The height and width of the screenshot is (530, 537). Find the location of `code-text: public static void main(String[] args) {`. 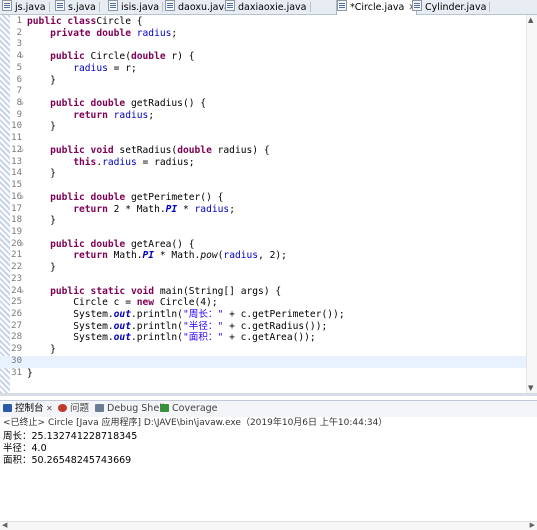

code-text: public static void main(String[] args) { is located at coordinates (166, 291).